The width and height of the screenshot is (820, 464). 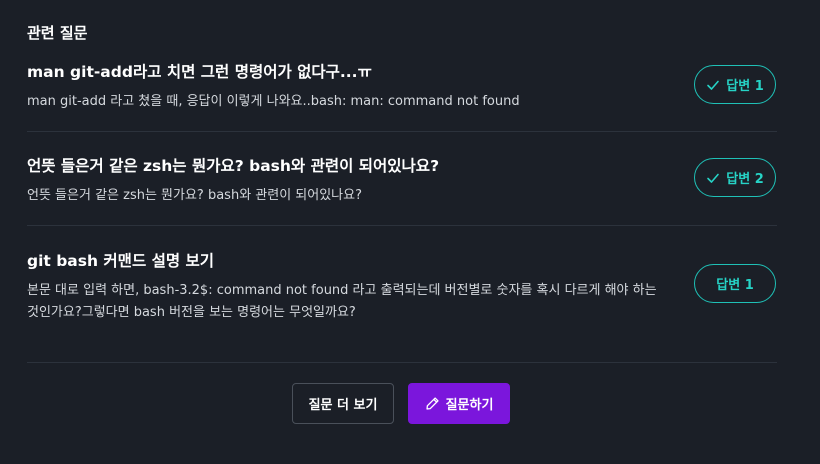 What do you see at coordinates (194, 195) in the screenshot?
I see `question-preview: 언뜻 들은거 같은 zsh는 뭔가요? bash와 관련이 되어있나요?` at bounding box center [194, 195].